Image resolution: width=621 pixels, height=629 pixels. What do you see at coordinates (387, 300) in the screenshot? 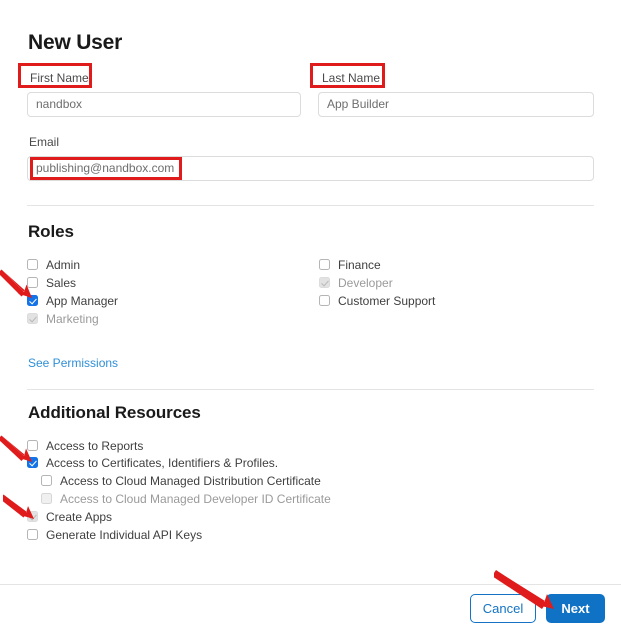
I see `role-label: Customer Support` at bounding box center [387, 300].